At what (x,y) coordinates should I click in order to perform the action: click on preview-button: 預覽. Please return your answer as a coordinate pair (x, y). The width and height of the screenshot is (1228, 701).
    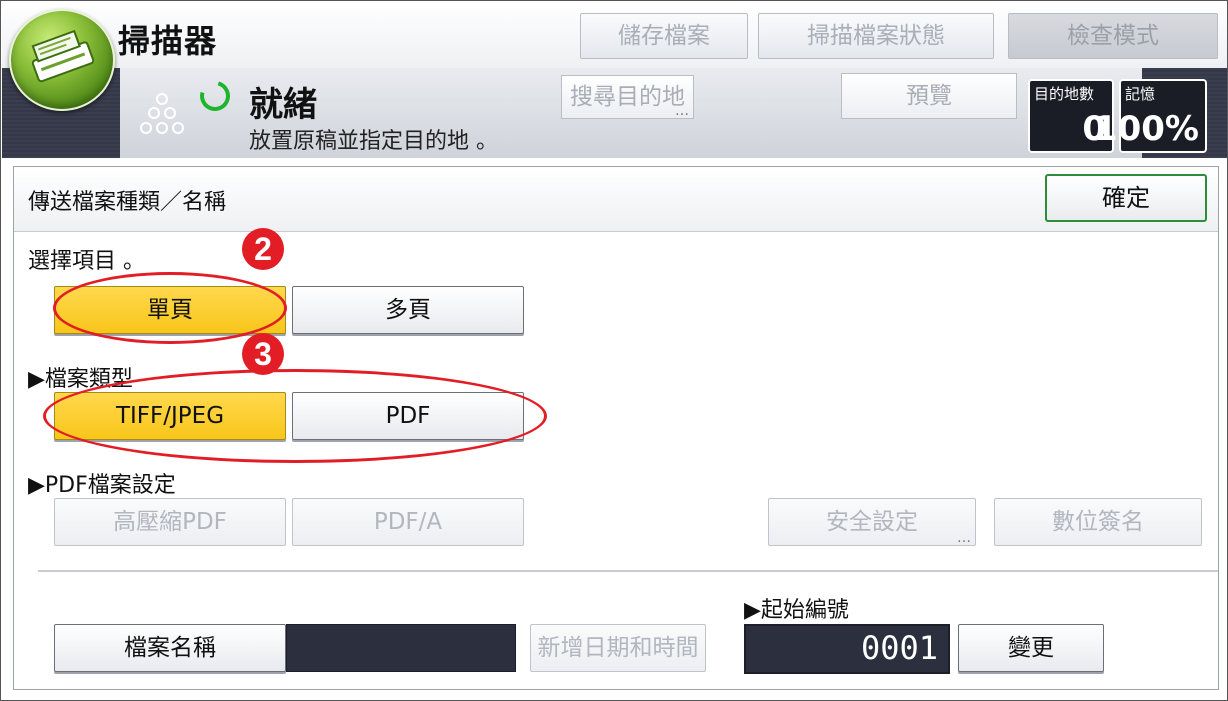
    Looking at the image, I should click on (929, 96).